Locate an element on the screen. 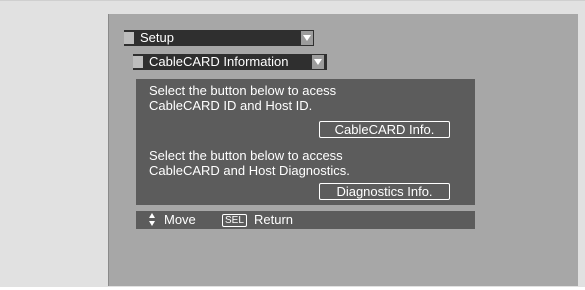 The height and width of the screenshot is (290, 585). sel-key: SEL is located at coordinates (234, 220).